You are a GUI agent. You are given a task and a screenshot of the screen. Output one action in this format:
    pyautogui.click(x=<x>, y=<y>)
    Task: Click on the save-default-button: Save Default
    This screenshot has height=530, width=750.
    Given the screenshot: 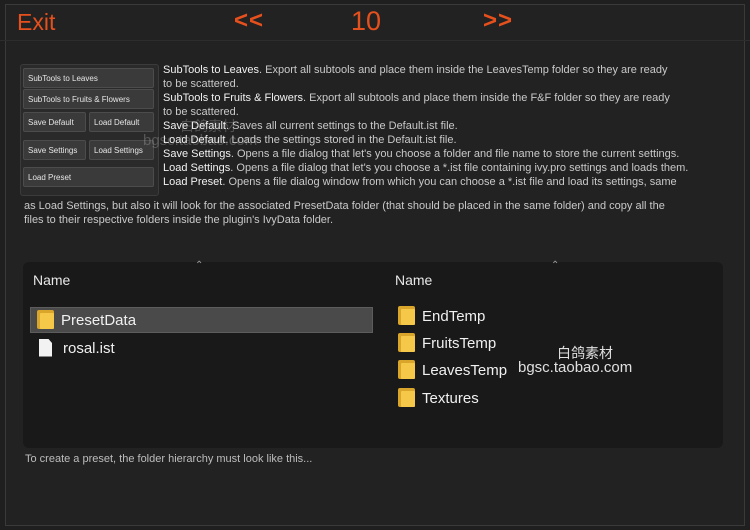 What is the action you would take?
    pyautogui.click(x=54, y=122)
    